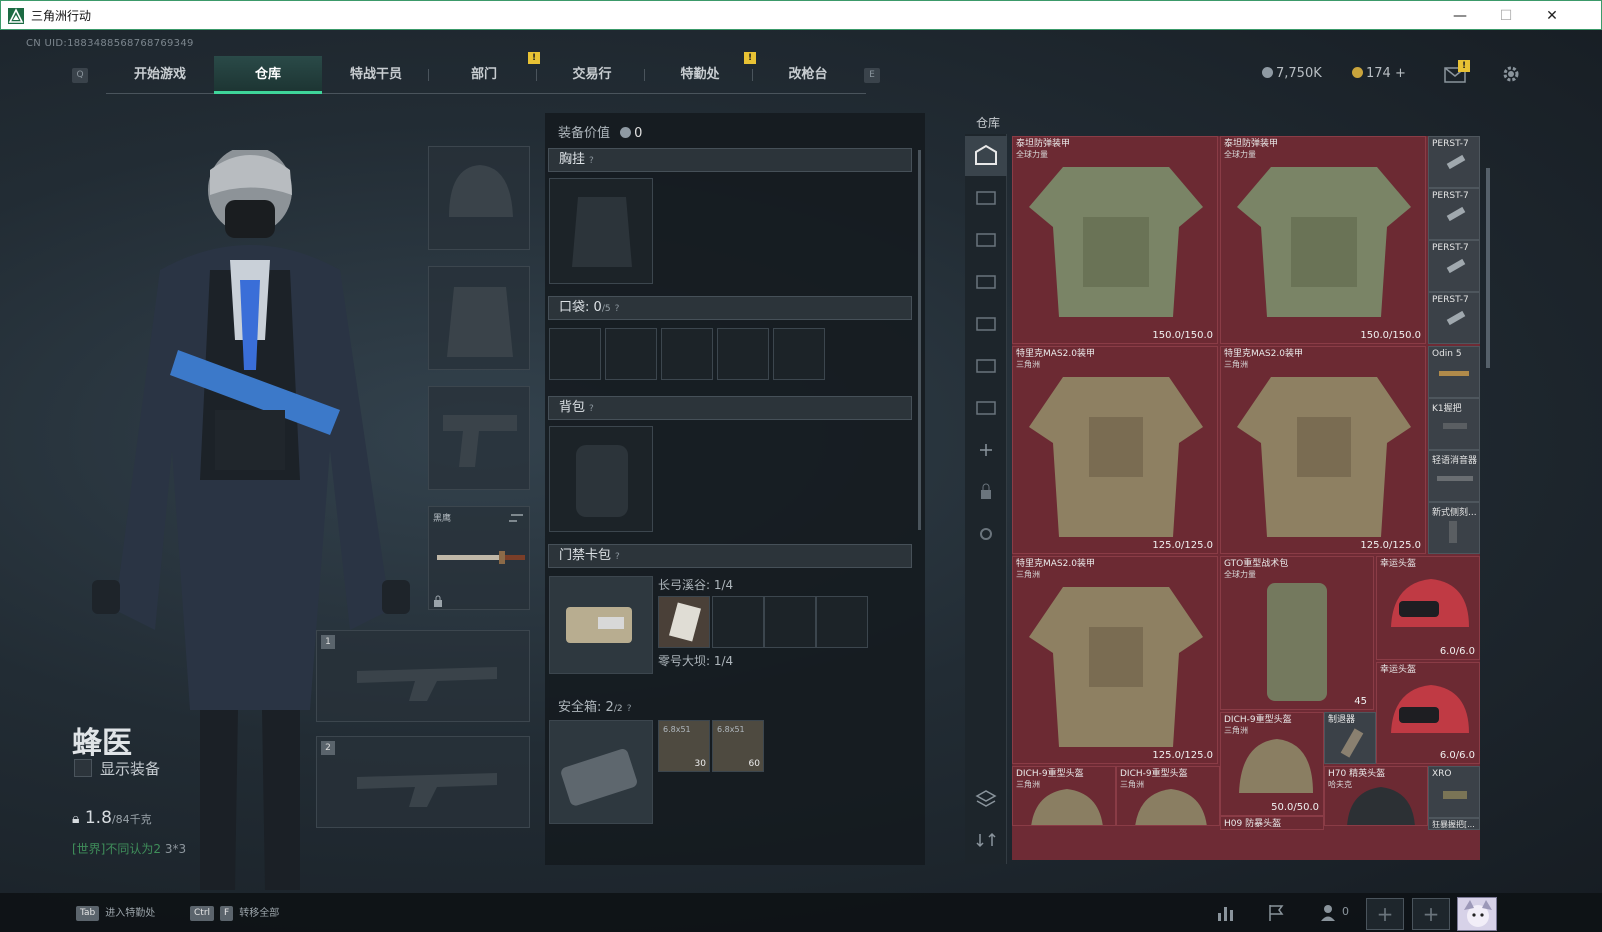 This screenshot has width=1602, height=932. Describe the element at coordinates (268, 75) in the screenshot. I see `tab-warehouse: 仓库` at that location.